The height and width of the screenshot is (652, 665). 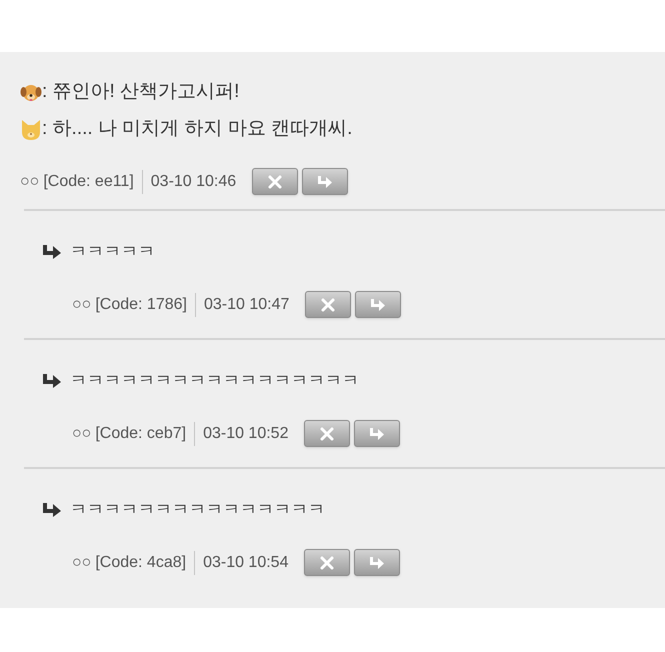 I want to click on comment-time: 03-10 10:46, so click(x=193, y=182).